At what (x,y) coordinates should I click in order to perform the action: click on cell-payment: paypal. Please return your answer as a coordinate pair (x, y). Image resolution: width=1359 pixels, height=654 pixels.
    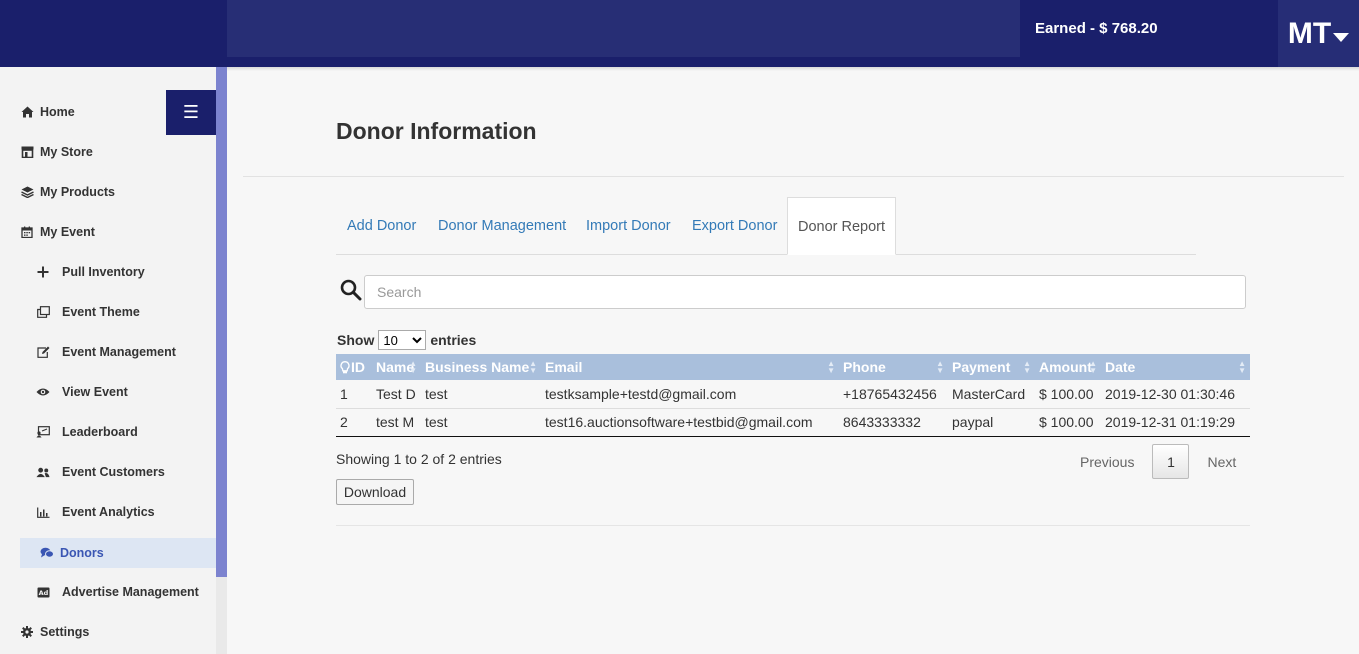
    Looking at the image, I should click on (991, 422).